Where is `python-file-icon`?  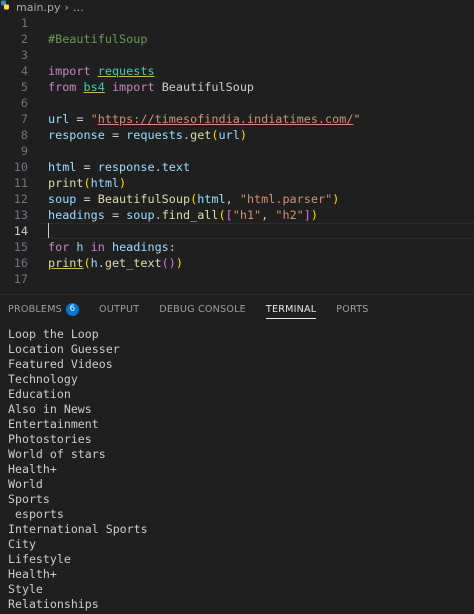
python-file-icon is located at coordinates (5, 5).